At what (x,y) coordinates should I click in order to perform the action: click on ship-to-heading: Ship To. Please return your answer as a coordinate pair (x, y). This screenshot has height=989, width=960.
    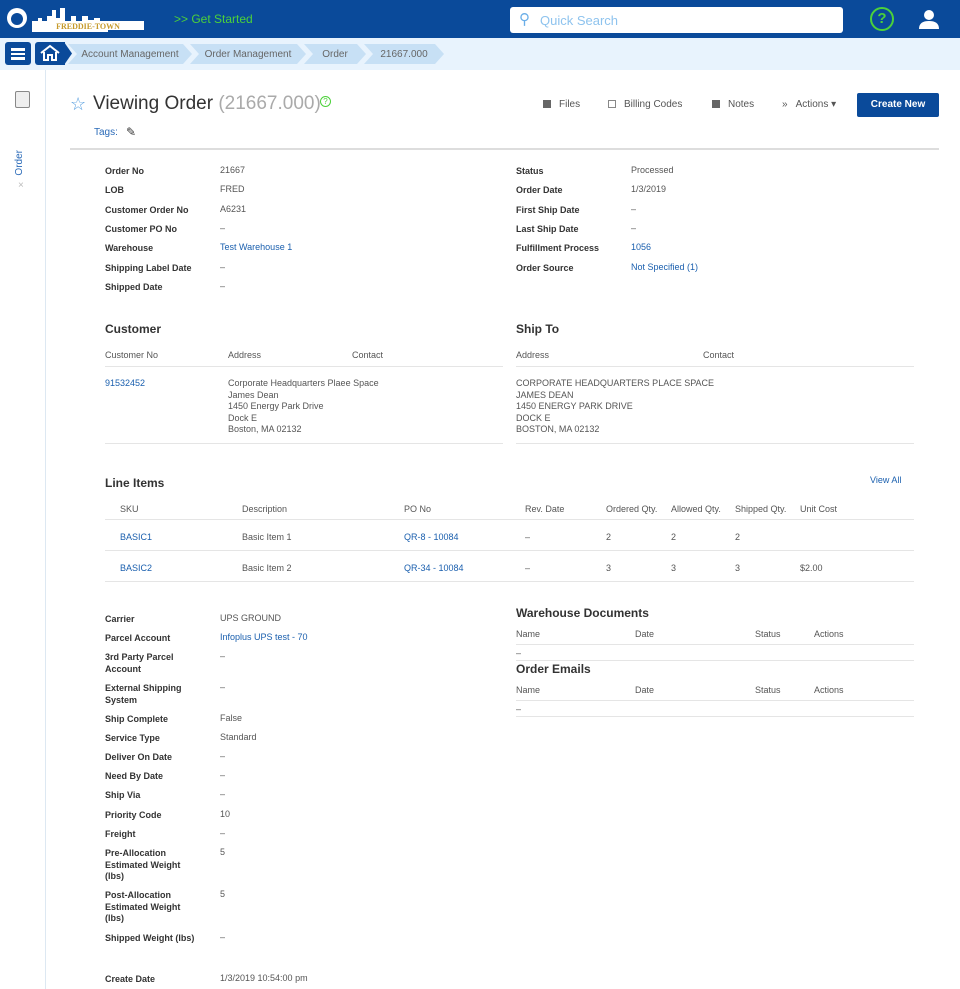
    Looking at the image, I should click on (538, 329).